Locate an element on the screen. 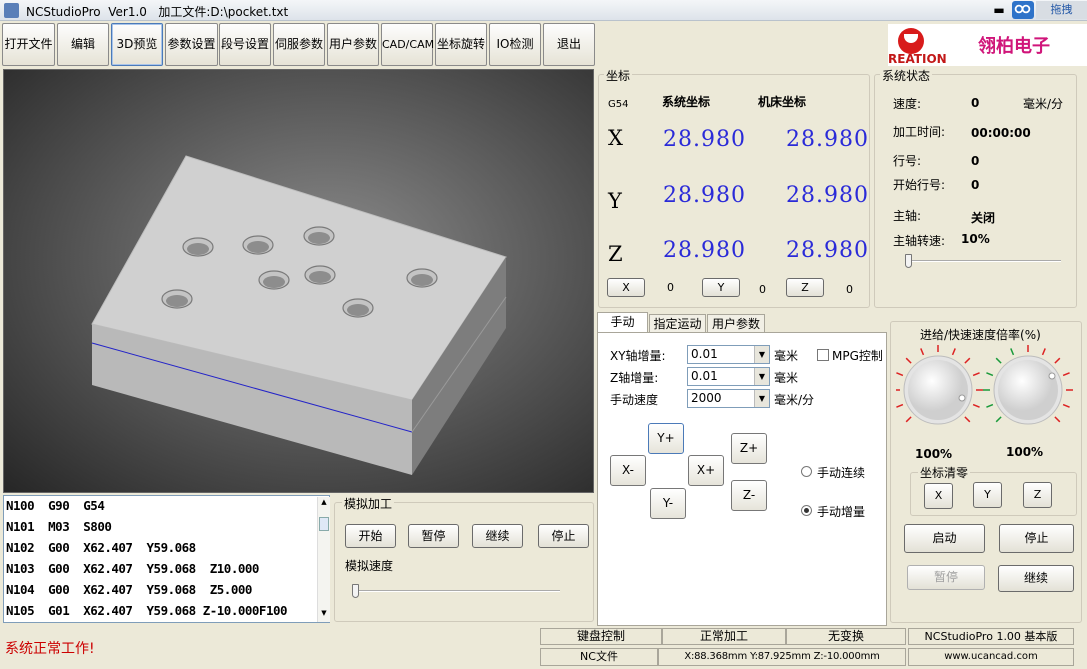 The image size is (1087, 669). x-axis-label: X is located at coordinates (615, 138).